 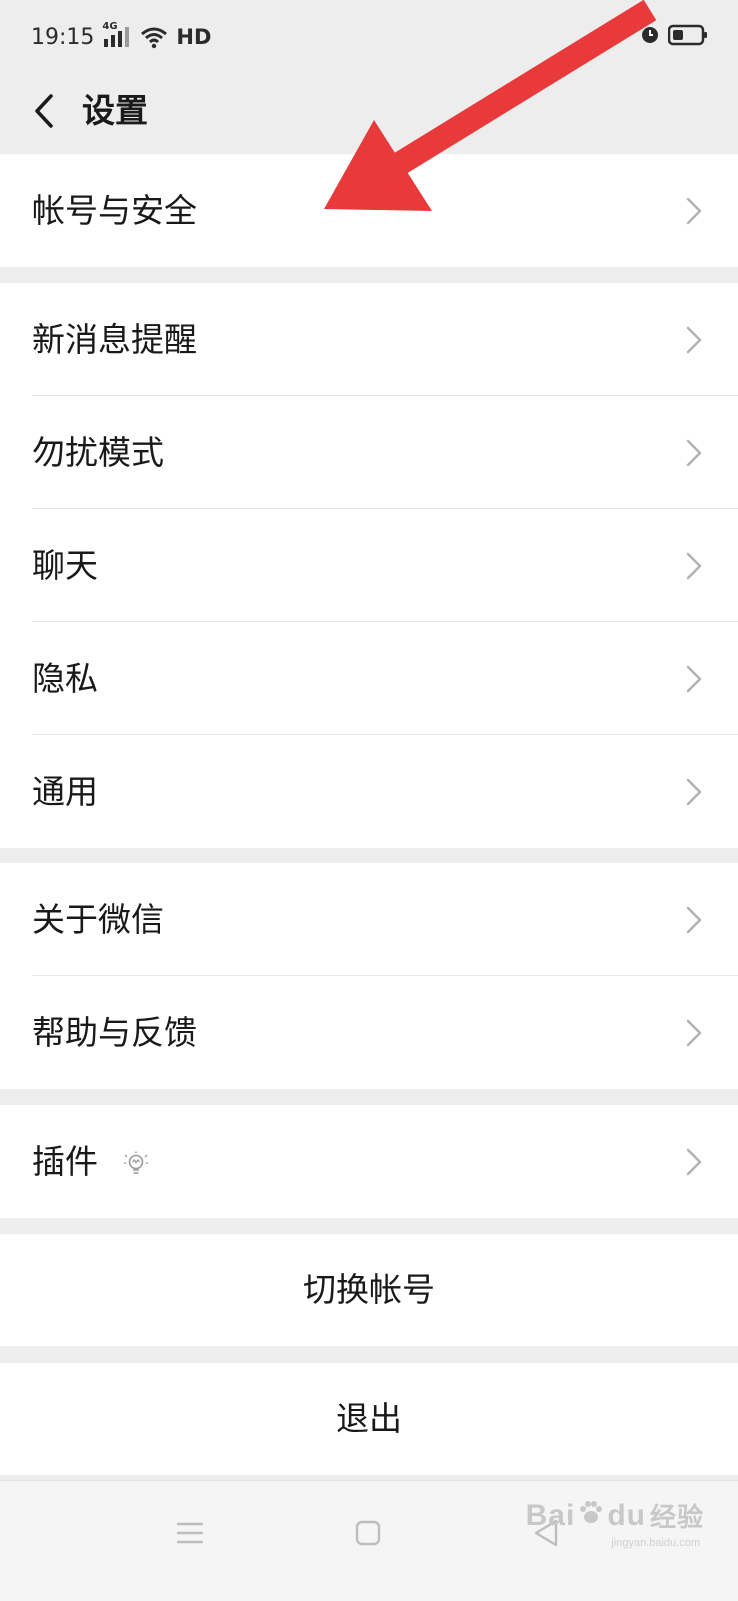 I want to click on settings-row-privacy: 隐私, so click(x=369, y=678).